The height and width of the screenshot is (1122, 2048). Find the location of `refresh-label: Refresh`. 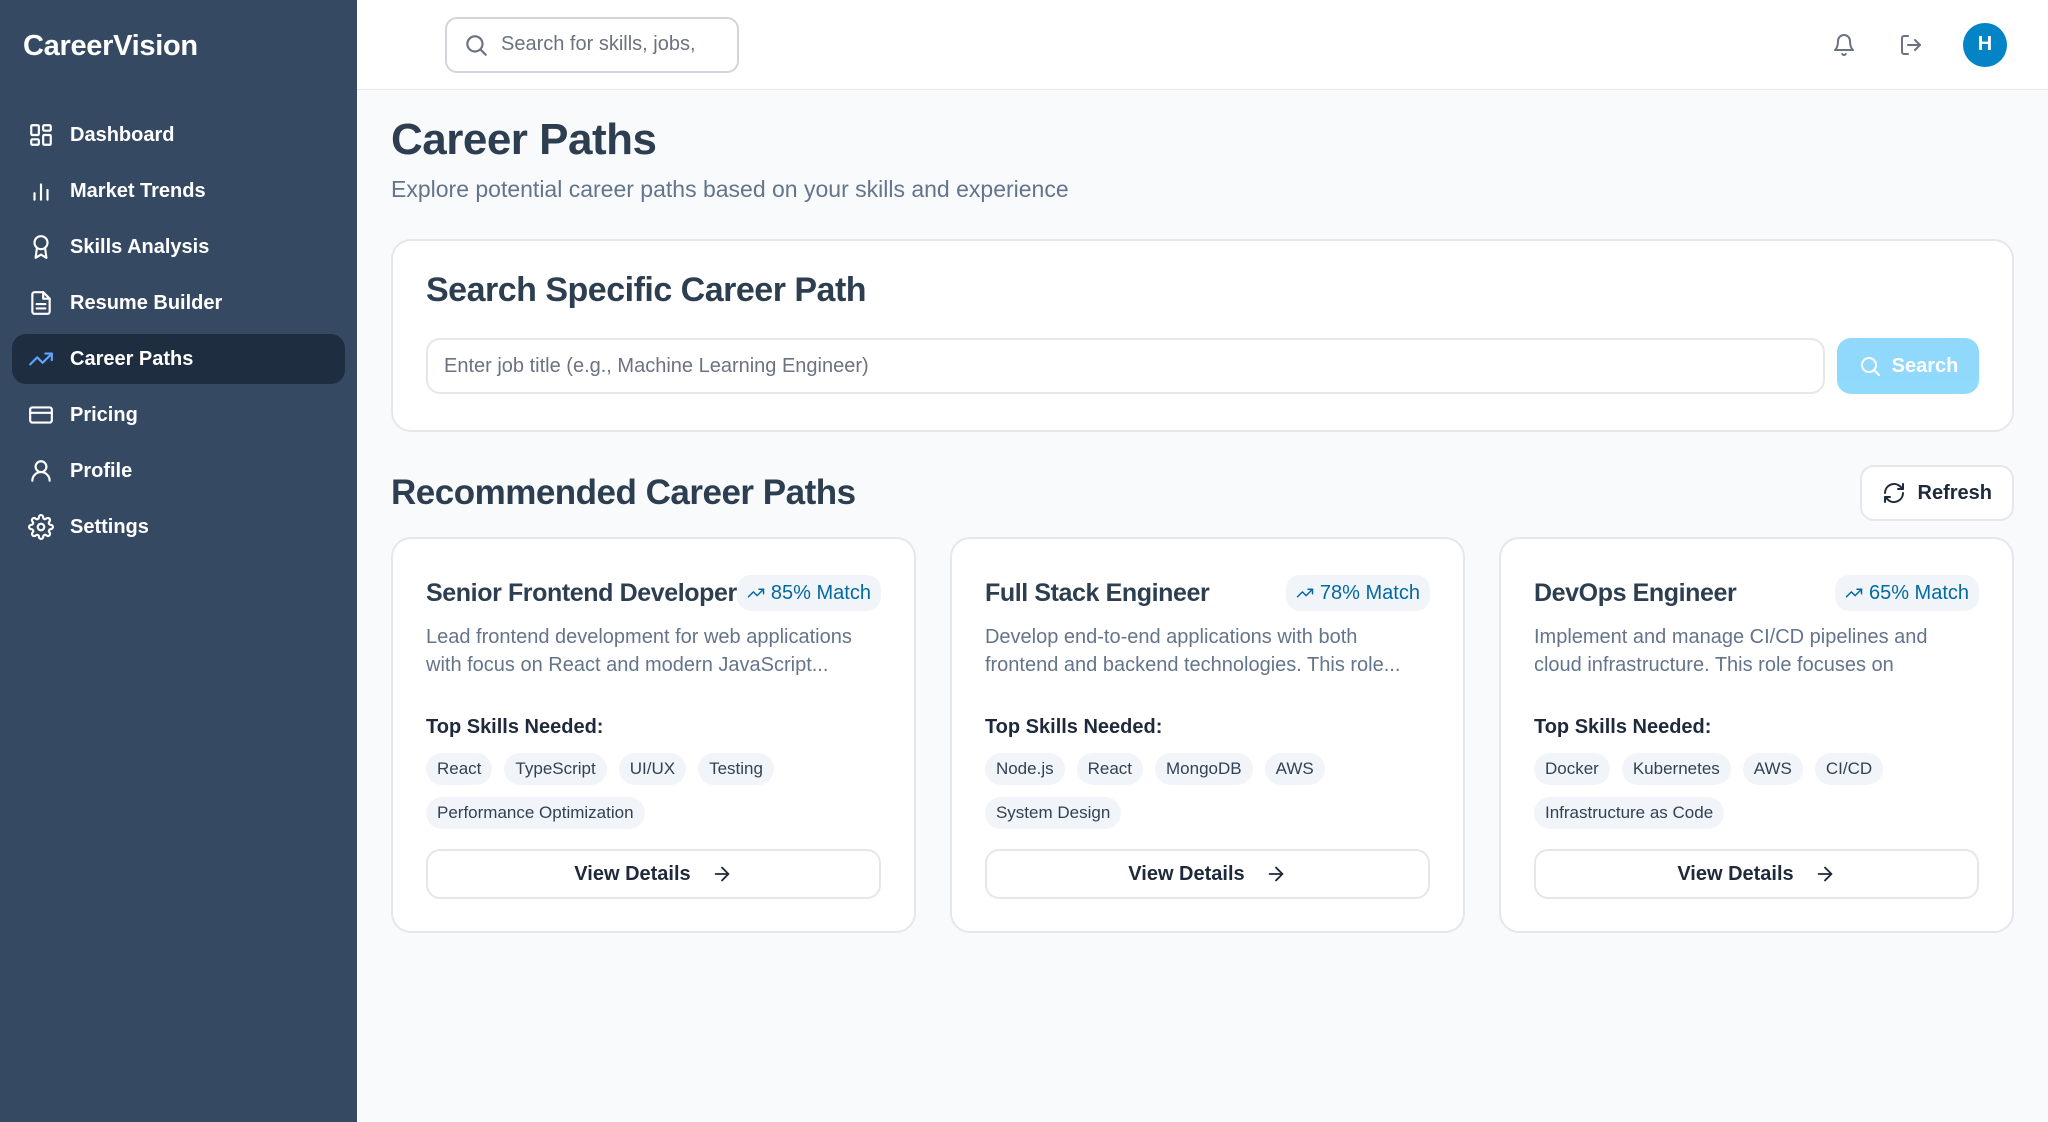

refresh-label: Refresh is located at coordinates (1954, 492).